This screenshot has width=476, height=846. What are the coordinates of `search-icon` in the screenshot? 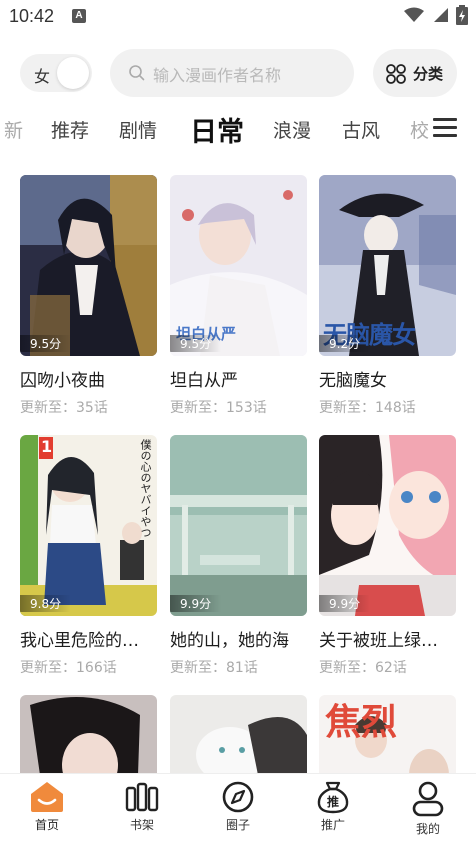 It's located at (137, 73).